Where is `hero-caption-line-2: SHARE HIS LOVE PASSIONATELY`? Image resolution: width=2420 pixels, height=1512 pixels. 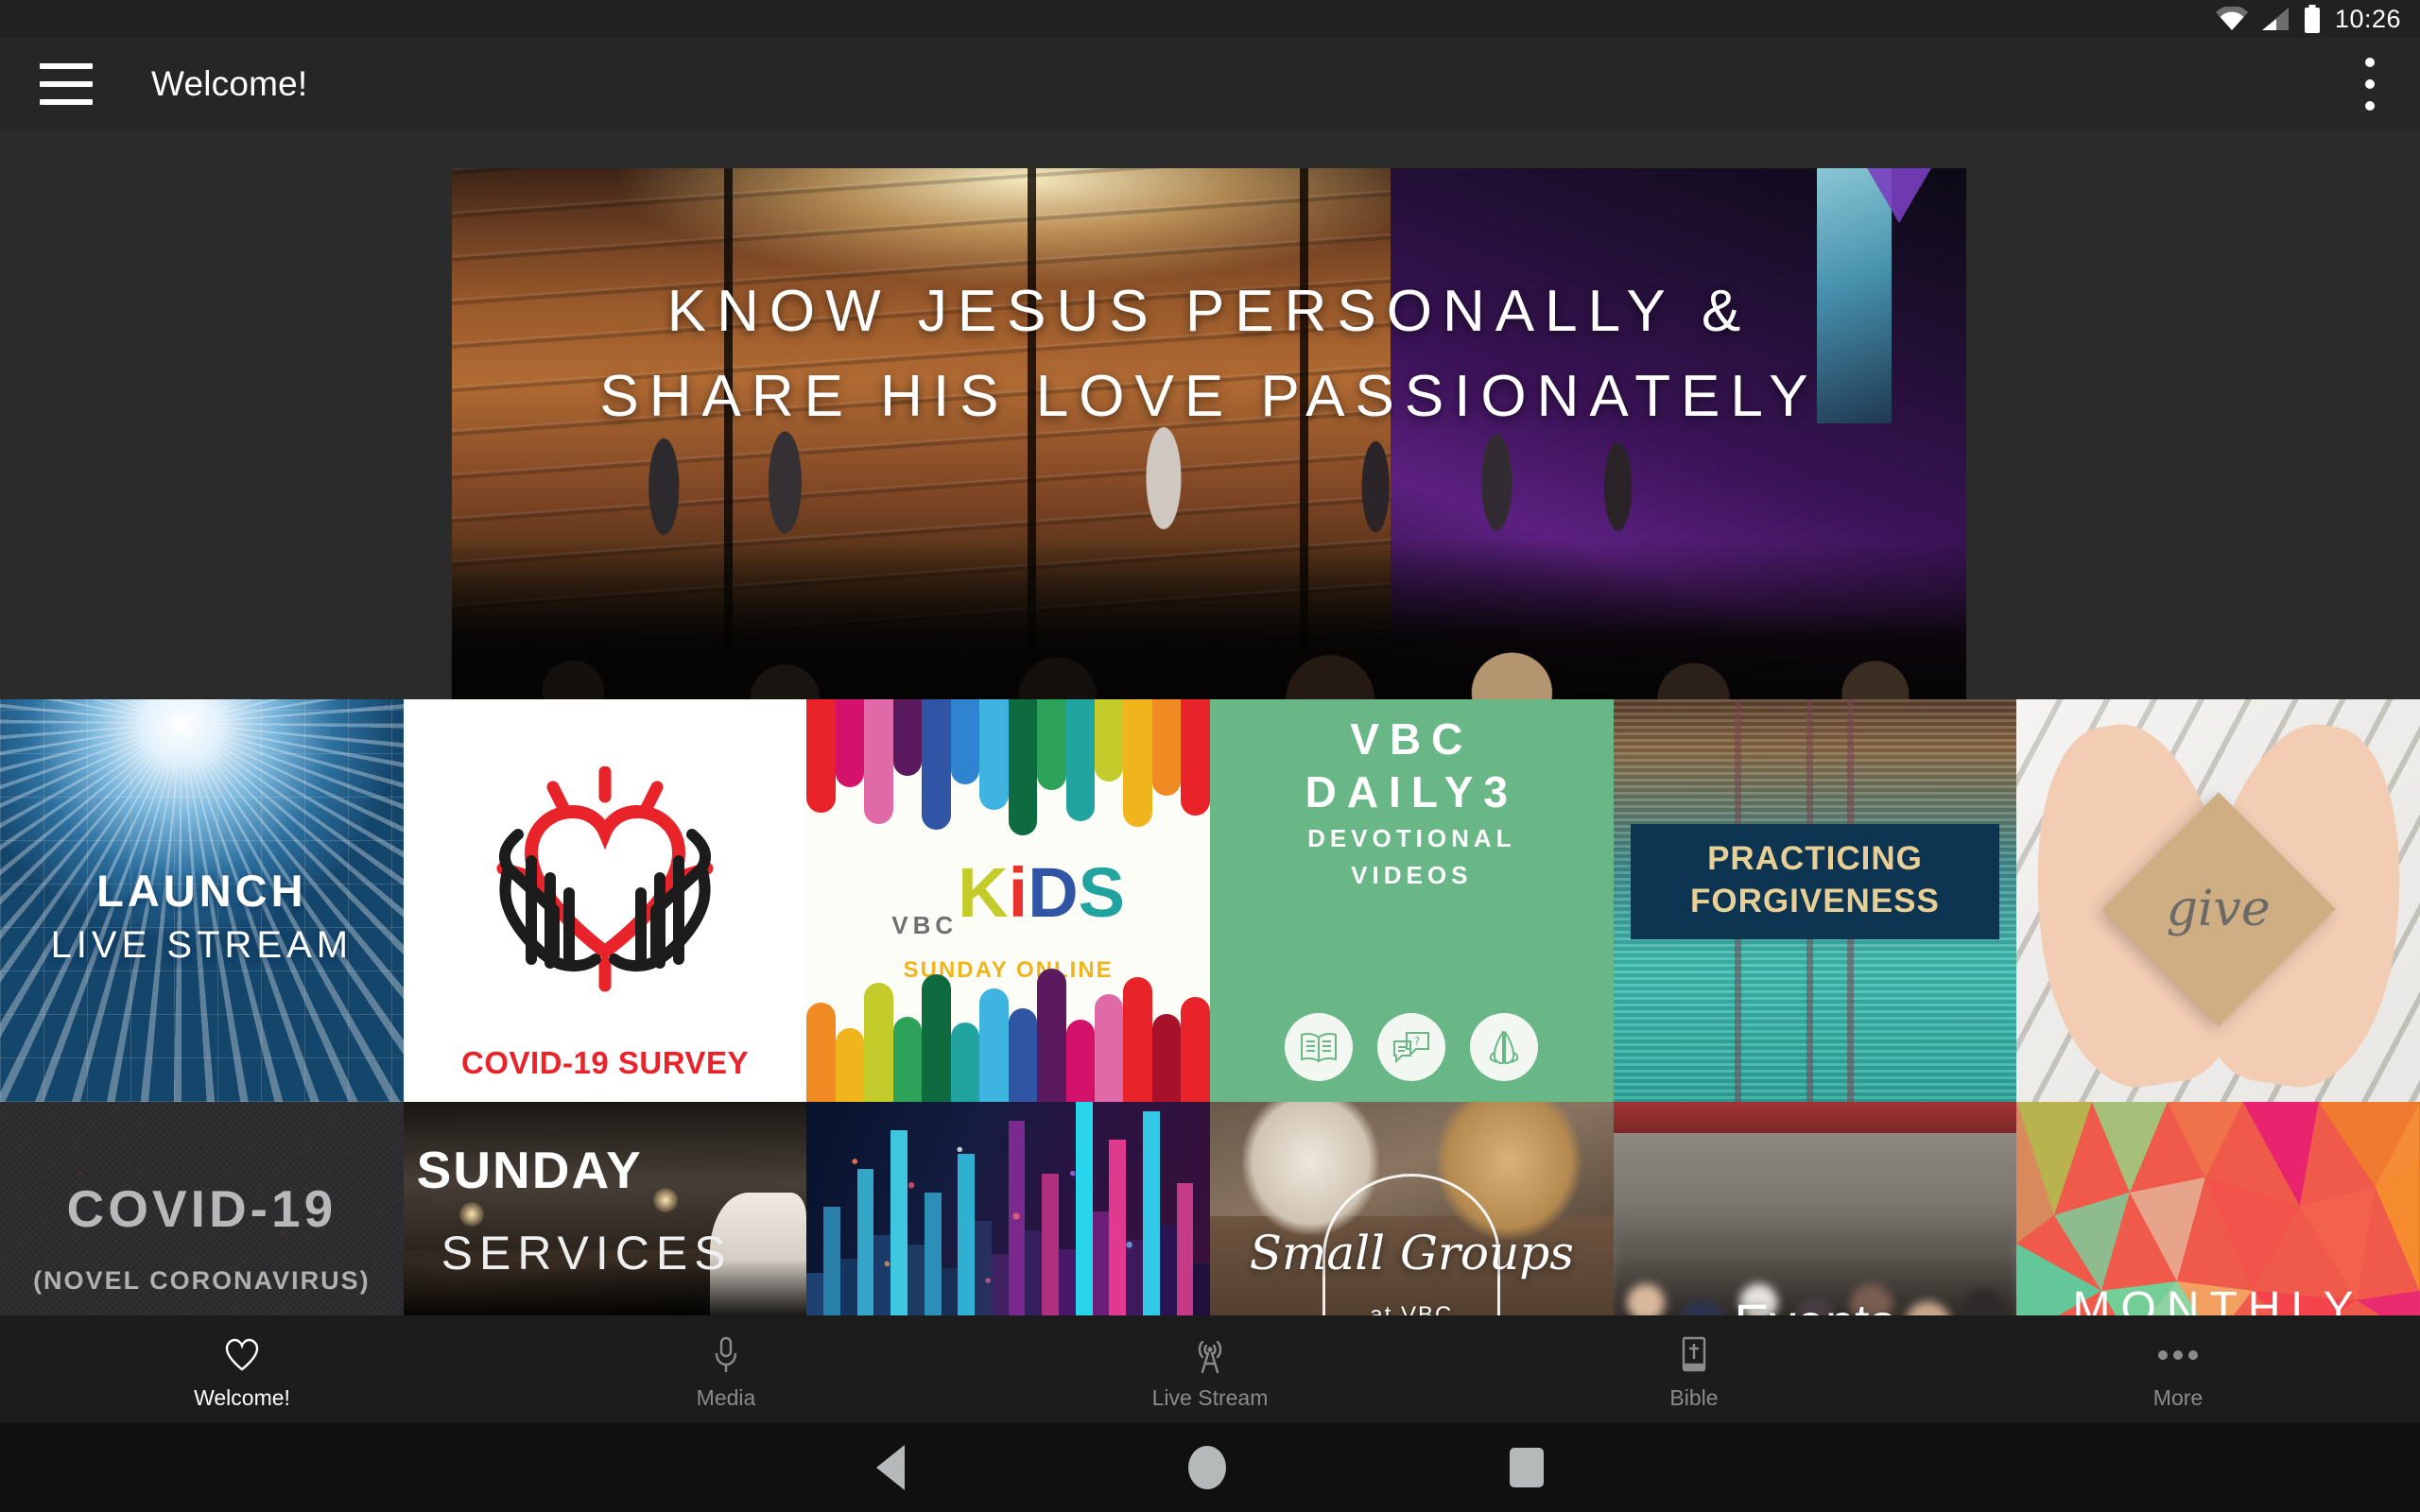 hero-caption-line-2: SHARE HIS LOVE PASSIONATELY is located at coordinates (1209, 396).